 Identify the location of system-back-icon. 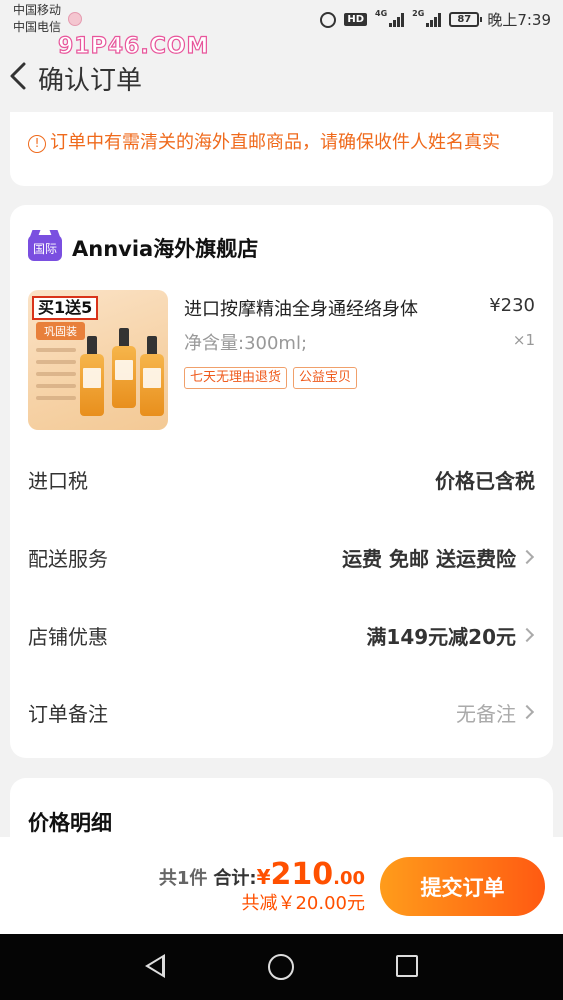
(155, 966).